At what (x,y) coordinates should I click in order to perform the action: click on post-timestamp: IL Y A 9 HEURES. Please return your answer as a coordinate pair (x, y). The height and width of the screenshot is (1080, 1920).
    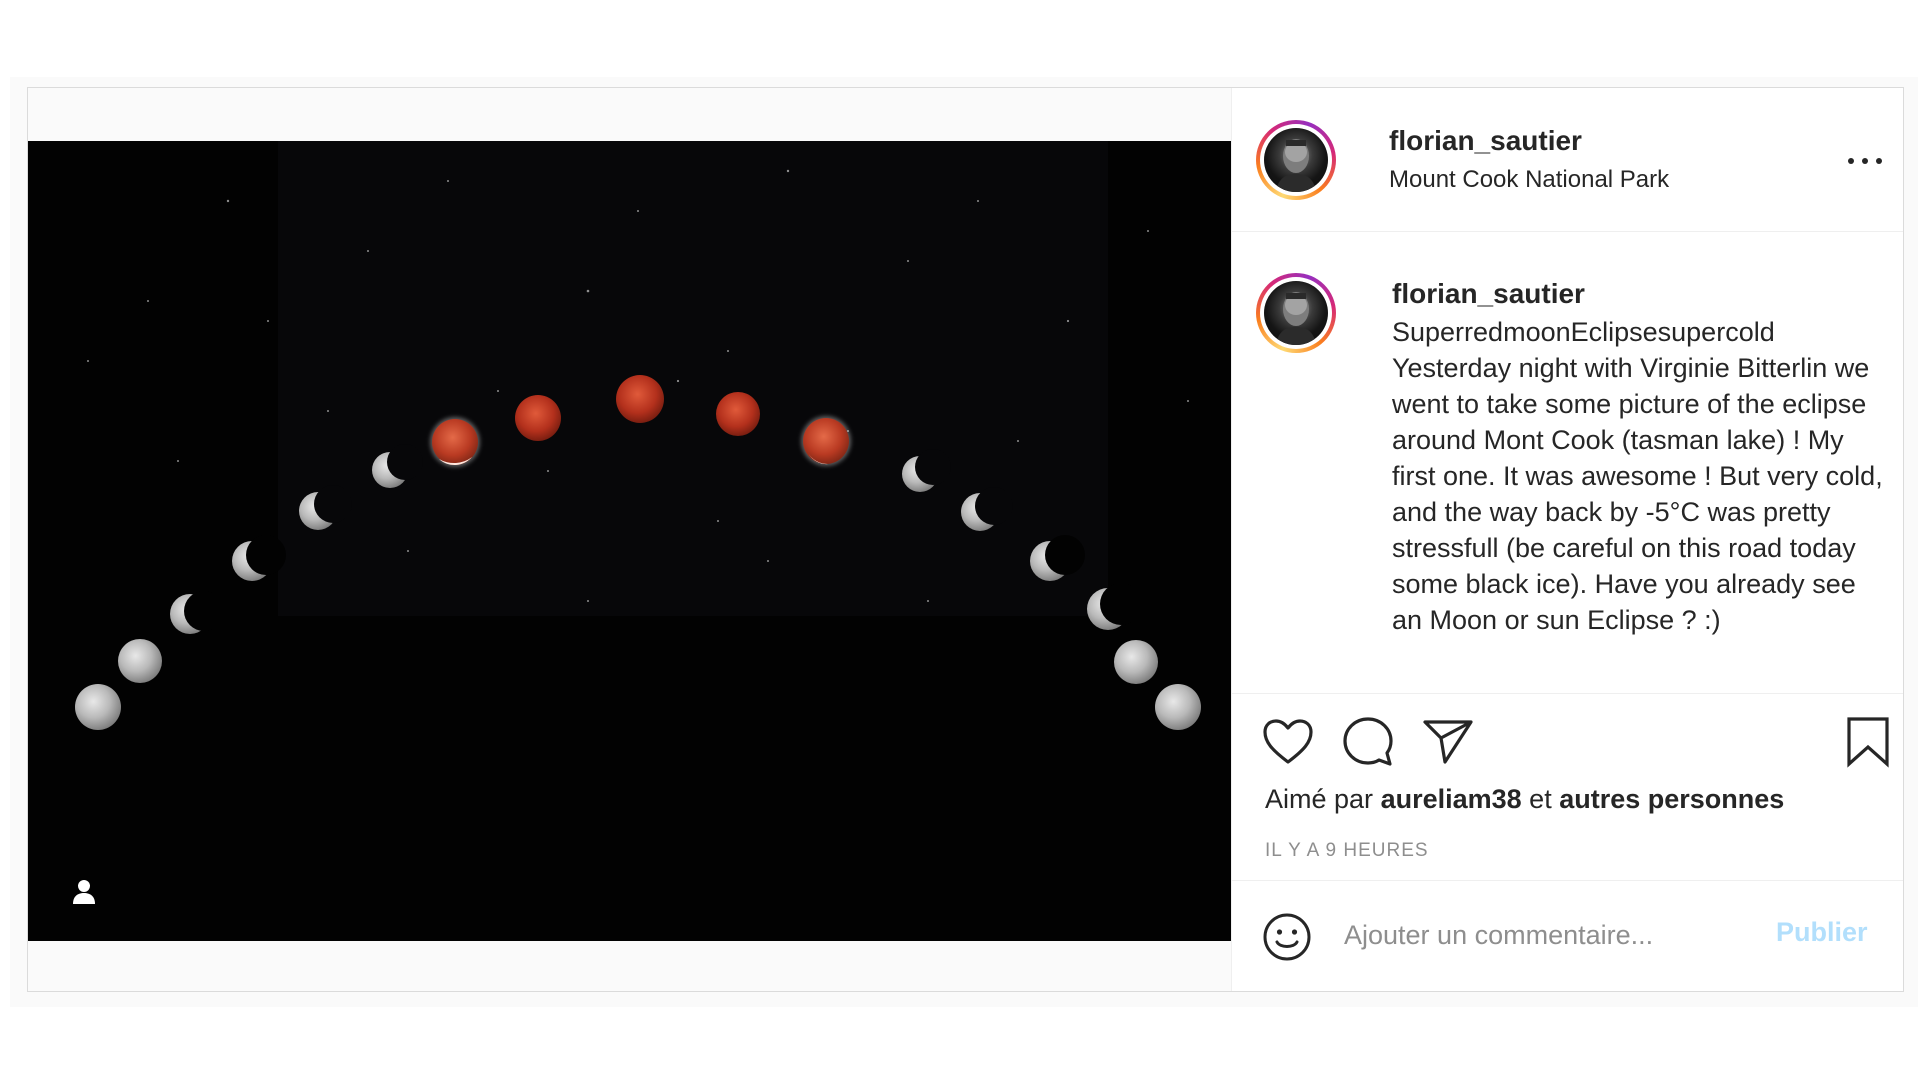
    Looking at the image, I should click on (1347, 851).